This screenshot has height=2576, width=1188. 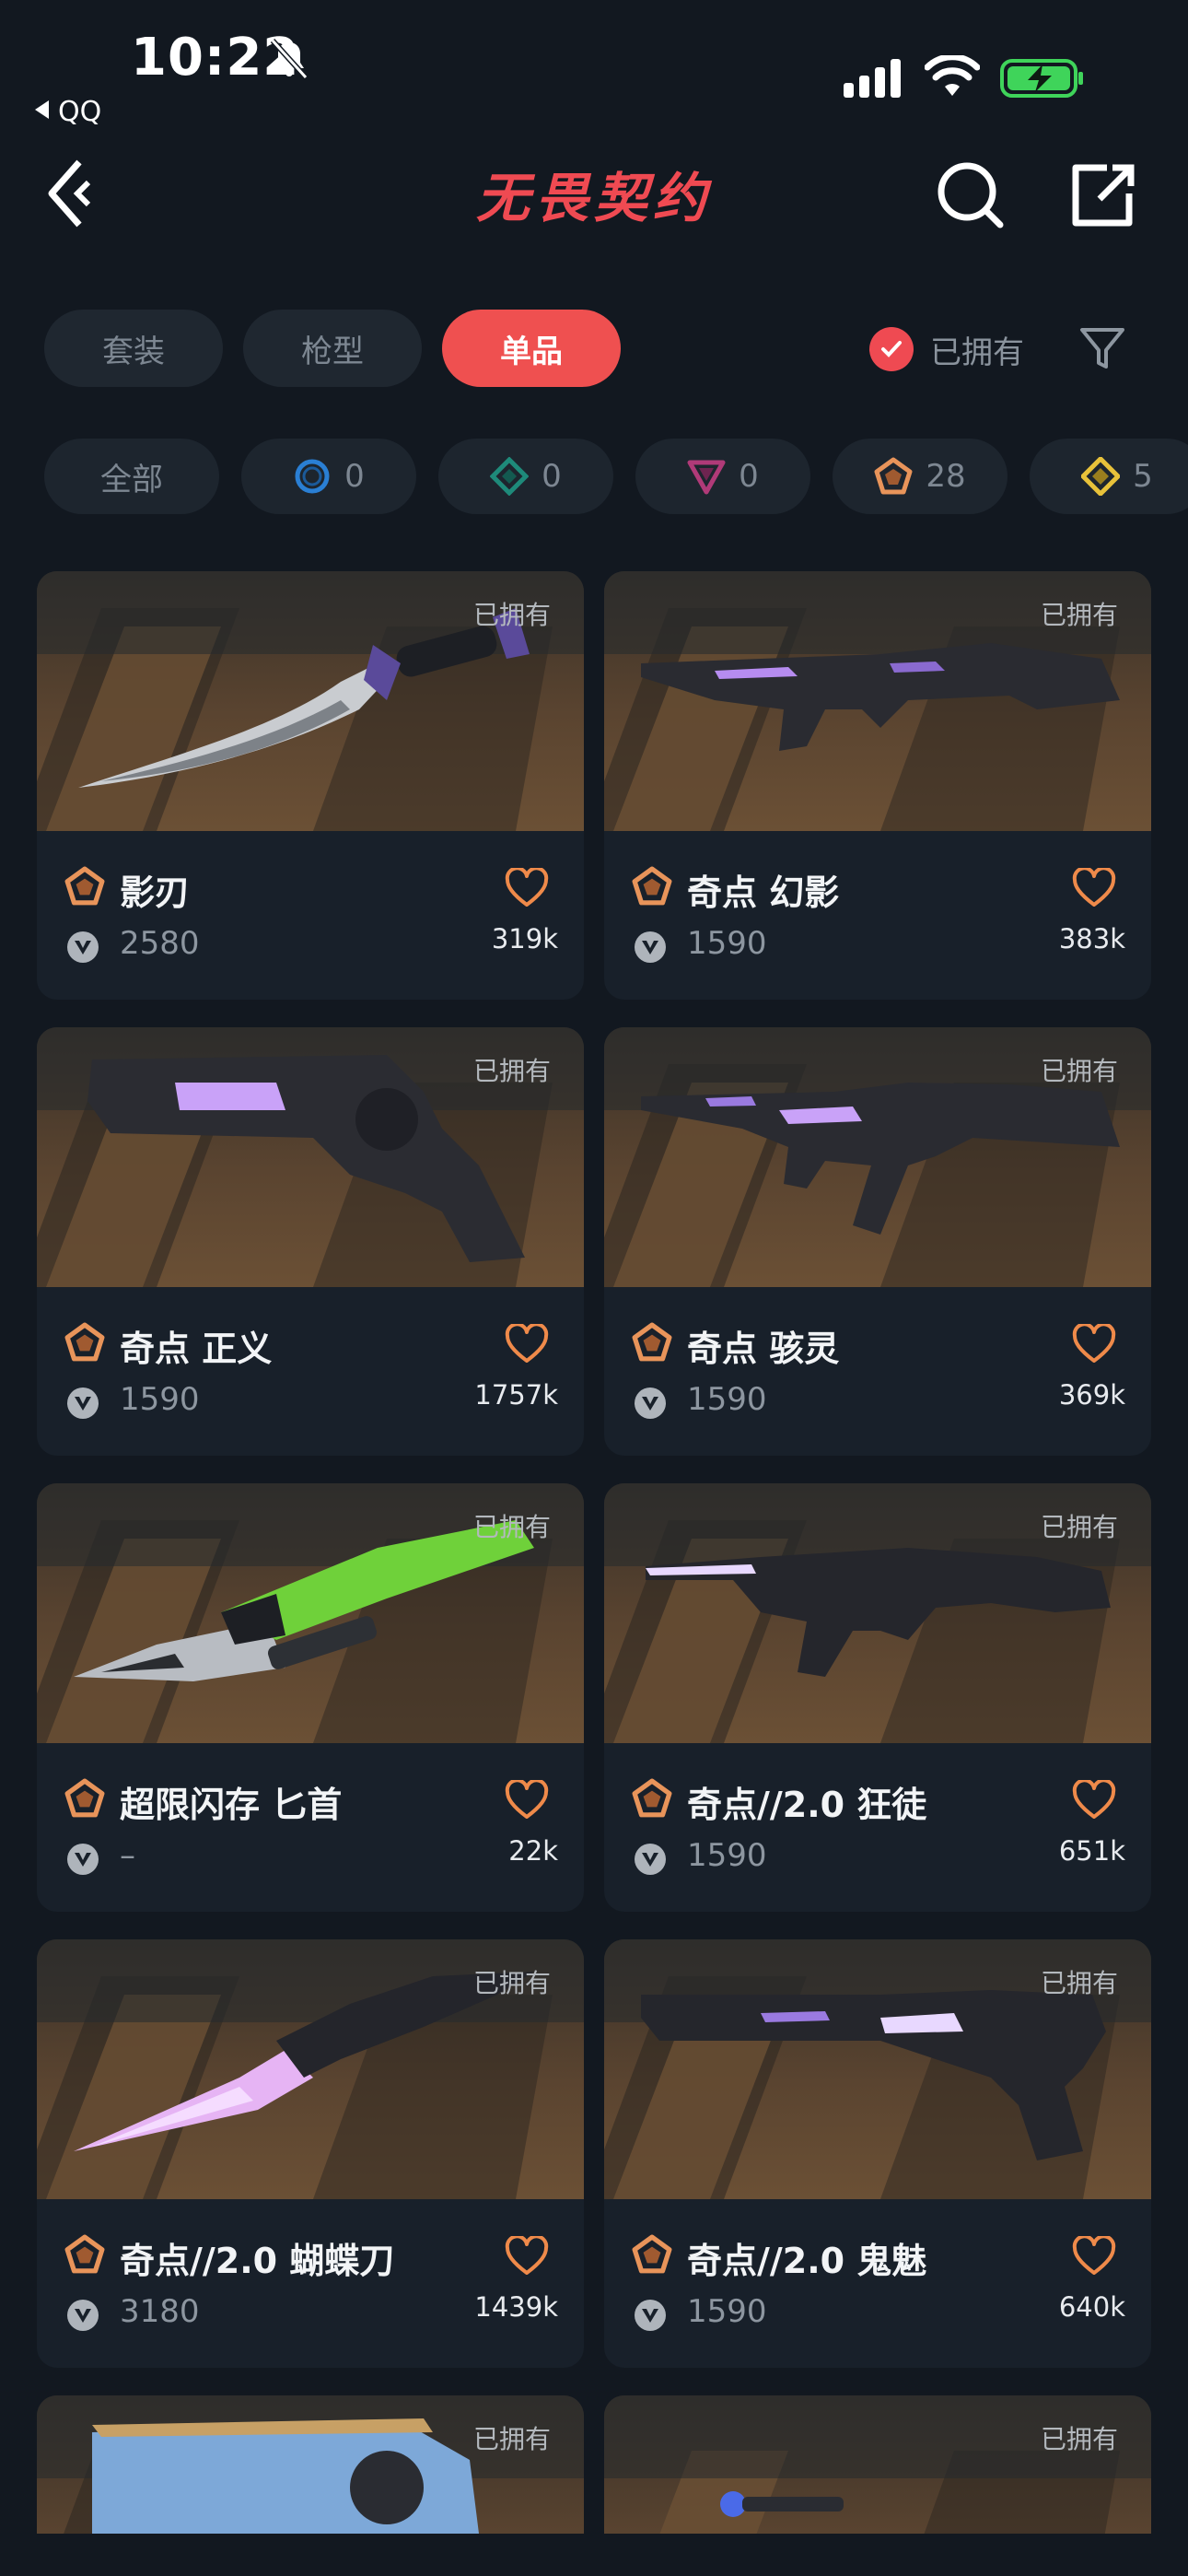 I want to click on item-likes: 369k, so click(x=1091, y=1395).